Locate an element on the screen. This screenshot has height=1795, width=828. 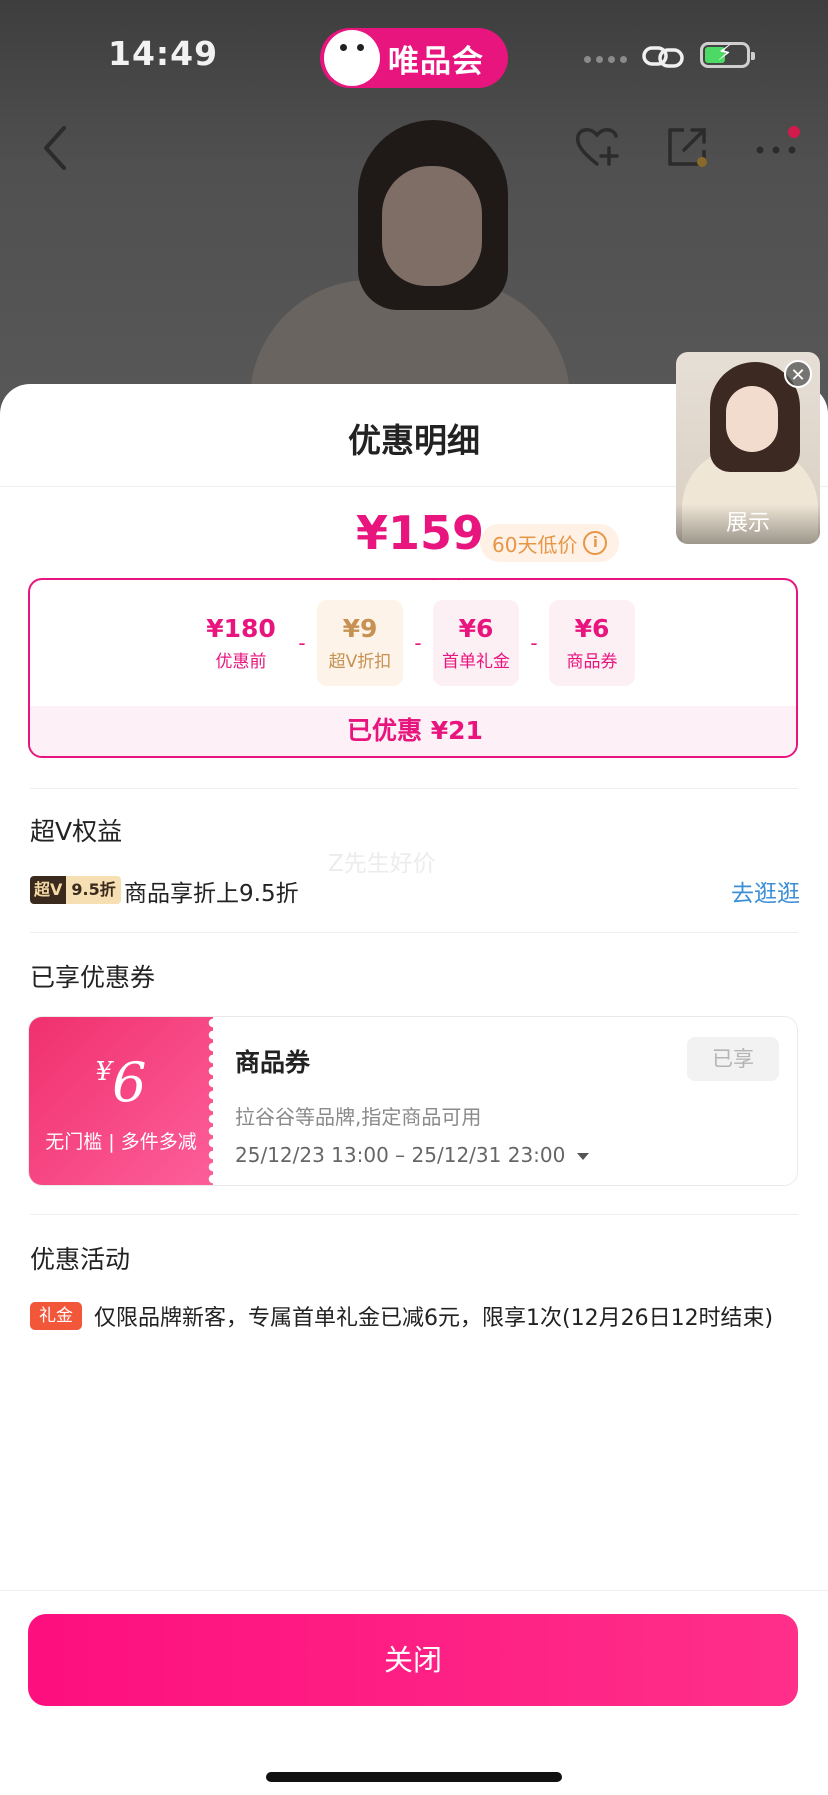
super-v-discount-item: ¥9 超V折扣 is located at coordinates (360, 643).